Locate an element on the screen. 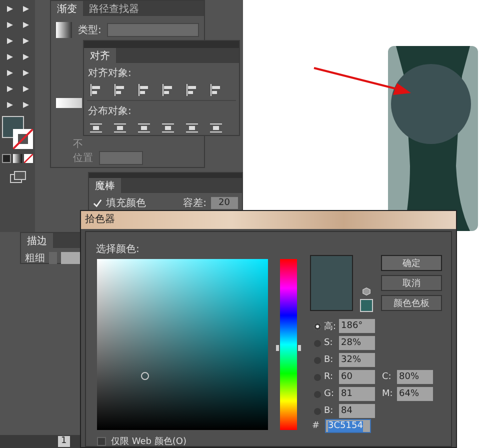 The height and width of the screenshot is (448, 500). field-label: M: is located at coordinates (388, 394).